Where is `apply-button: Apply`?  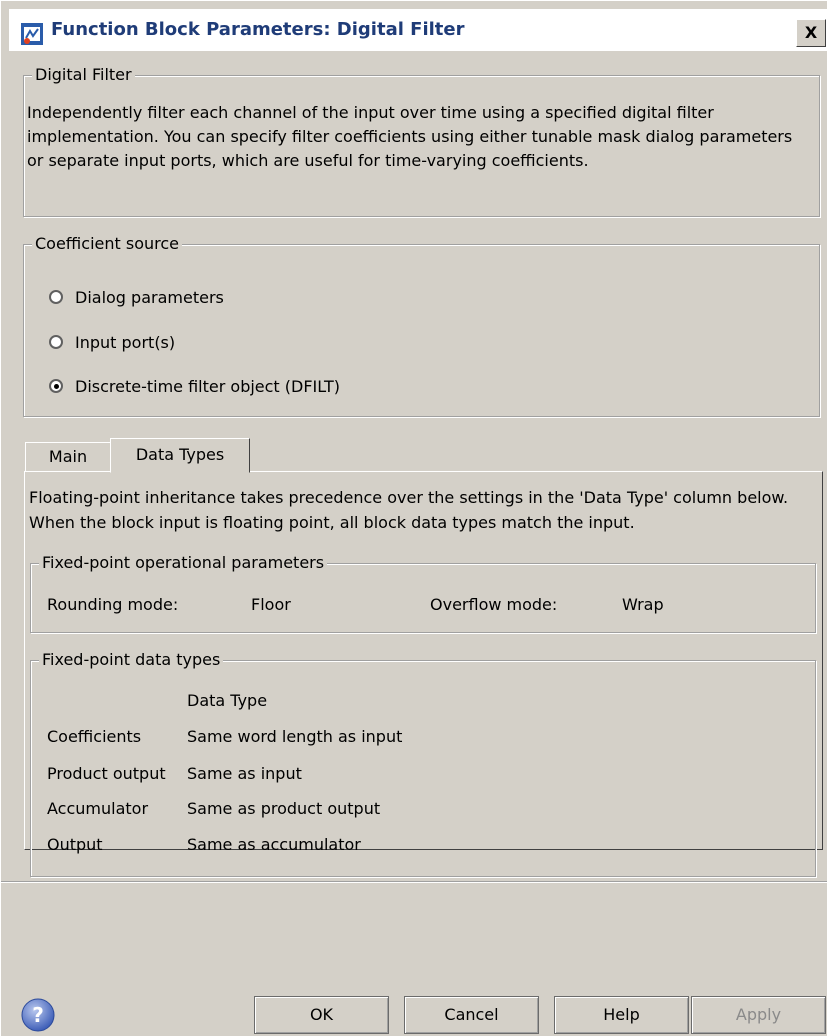 apply-button: Apply is located at coordinates (758, 1015).